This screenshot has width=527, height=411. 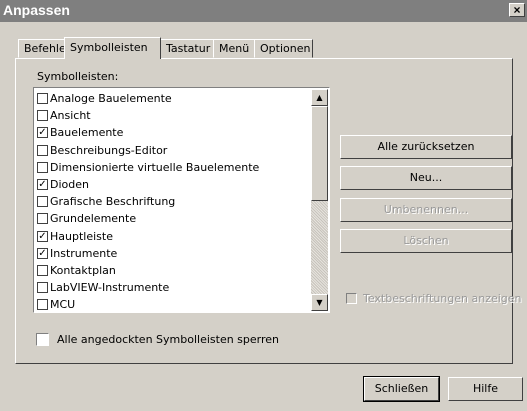 What do you see at coordinates (168, 339) in the screenshot?
I see `lock-docked-toolbars-label: Alle angedockten Symbolleisten sperren` at bounding box center [168, 339].